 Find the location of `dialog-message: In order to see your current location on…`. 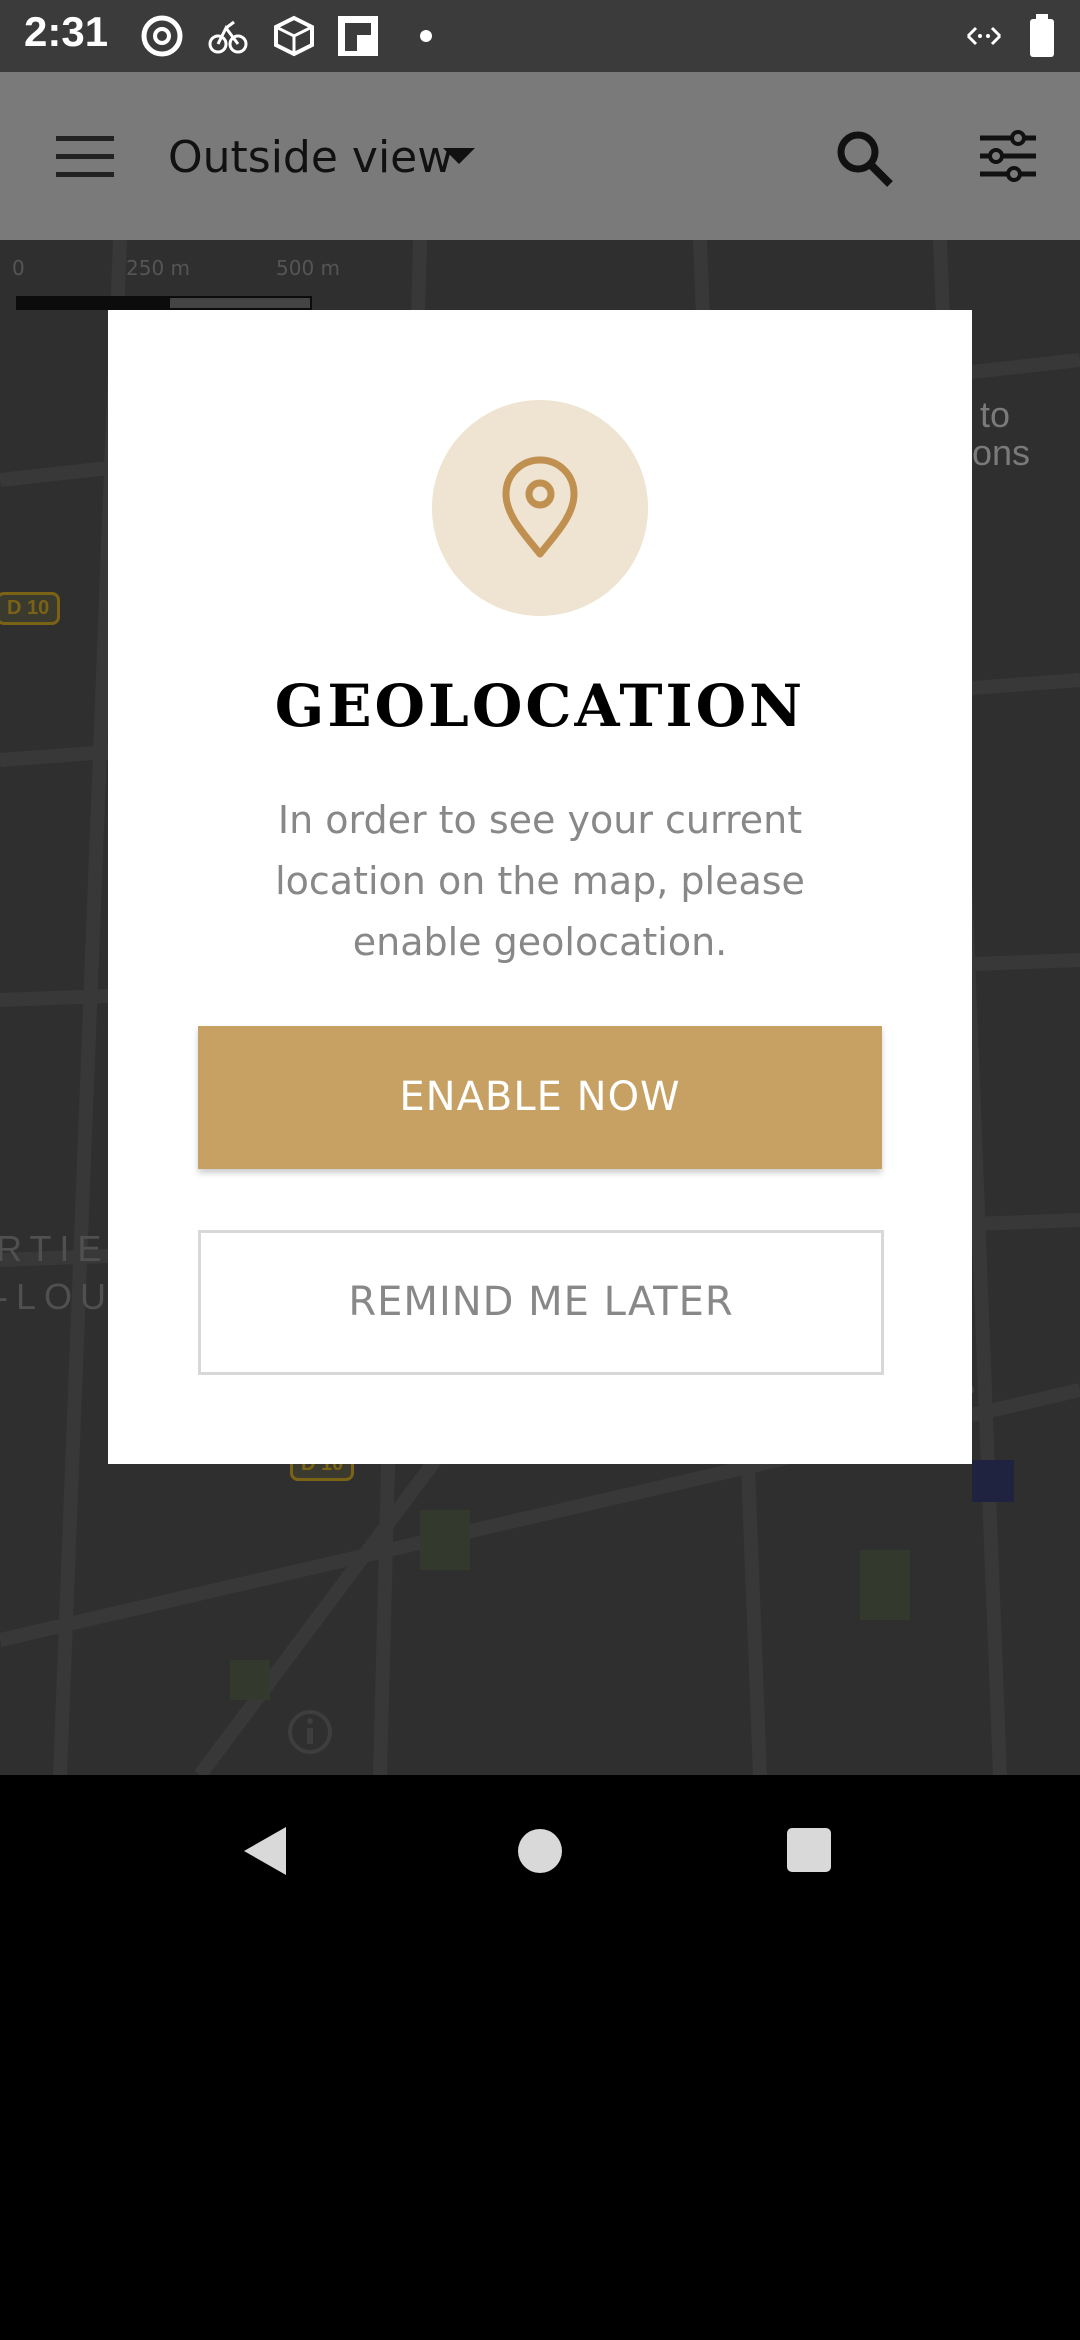

dialog-message: In order to see your current location on… is located at coordinates (540, 881).